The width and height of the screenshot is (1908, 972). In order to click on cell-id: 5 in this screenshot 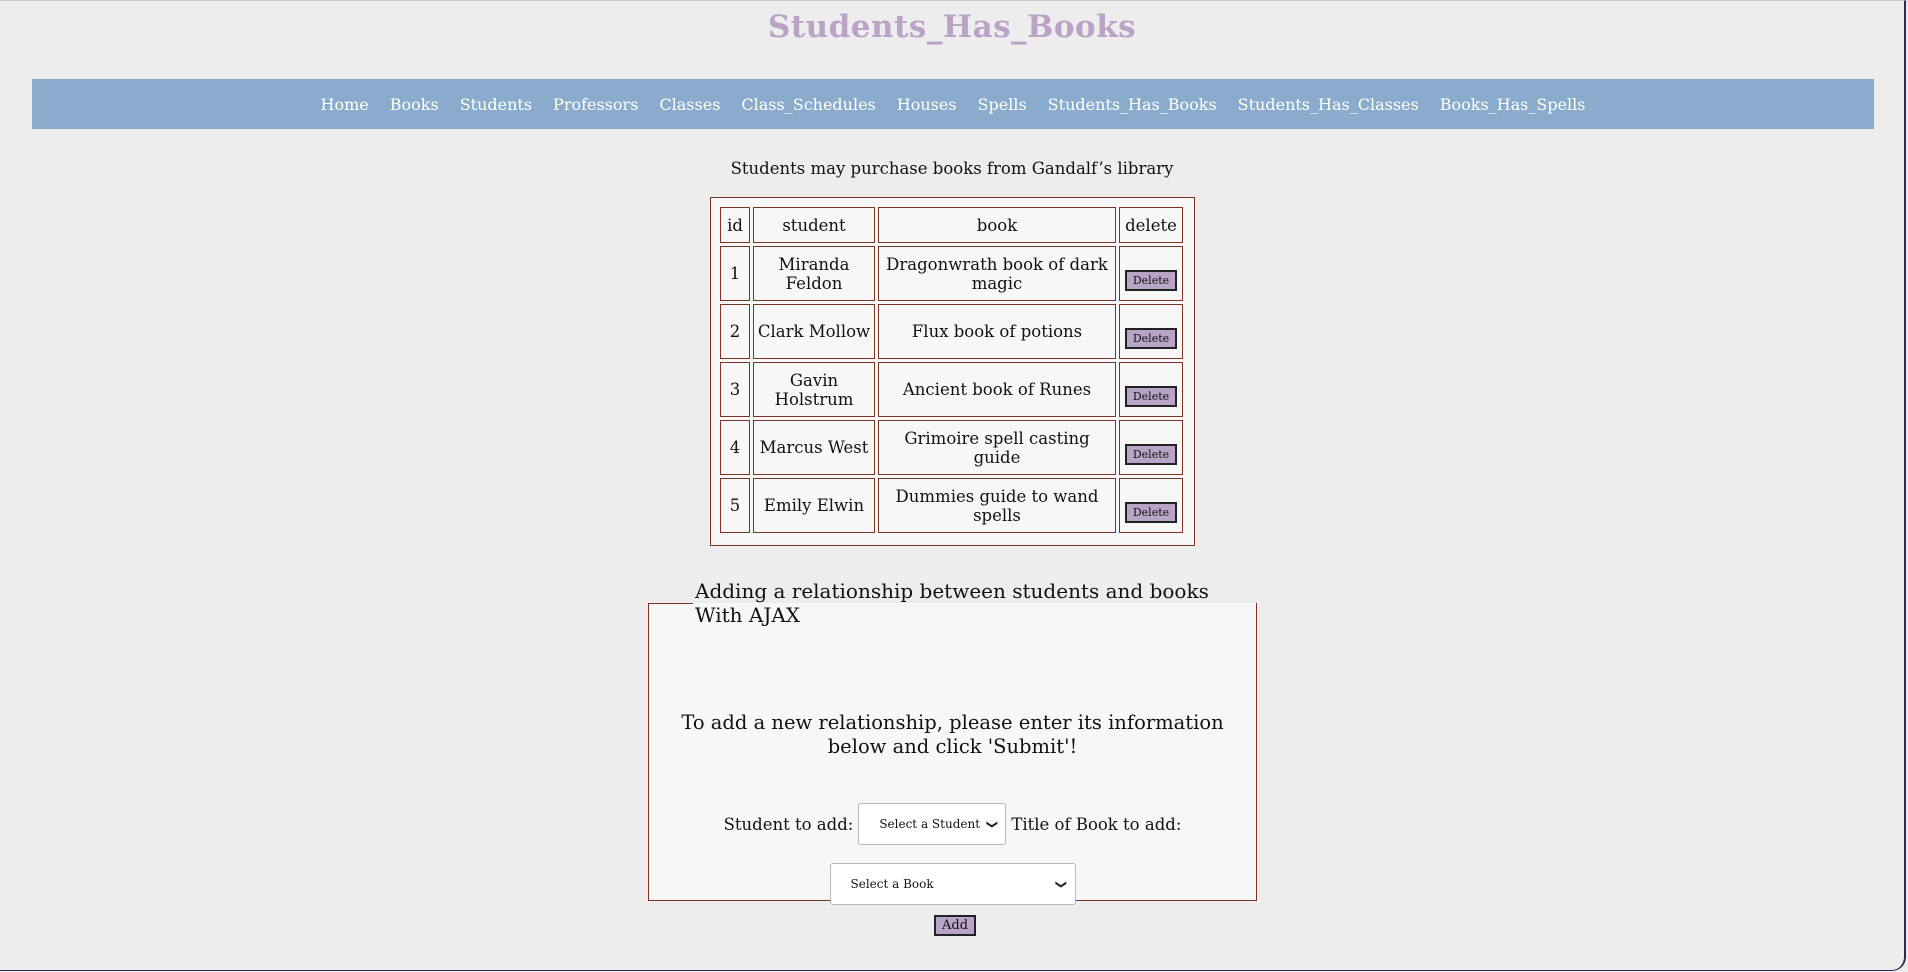, I will do `click(735, 505)`.